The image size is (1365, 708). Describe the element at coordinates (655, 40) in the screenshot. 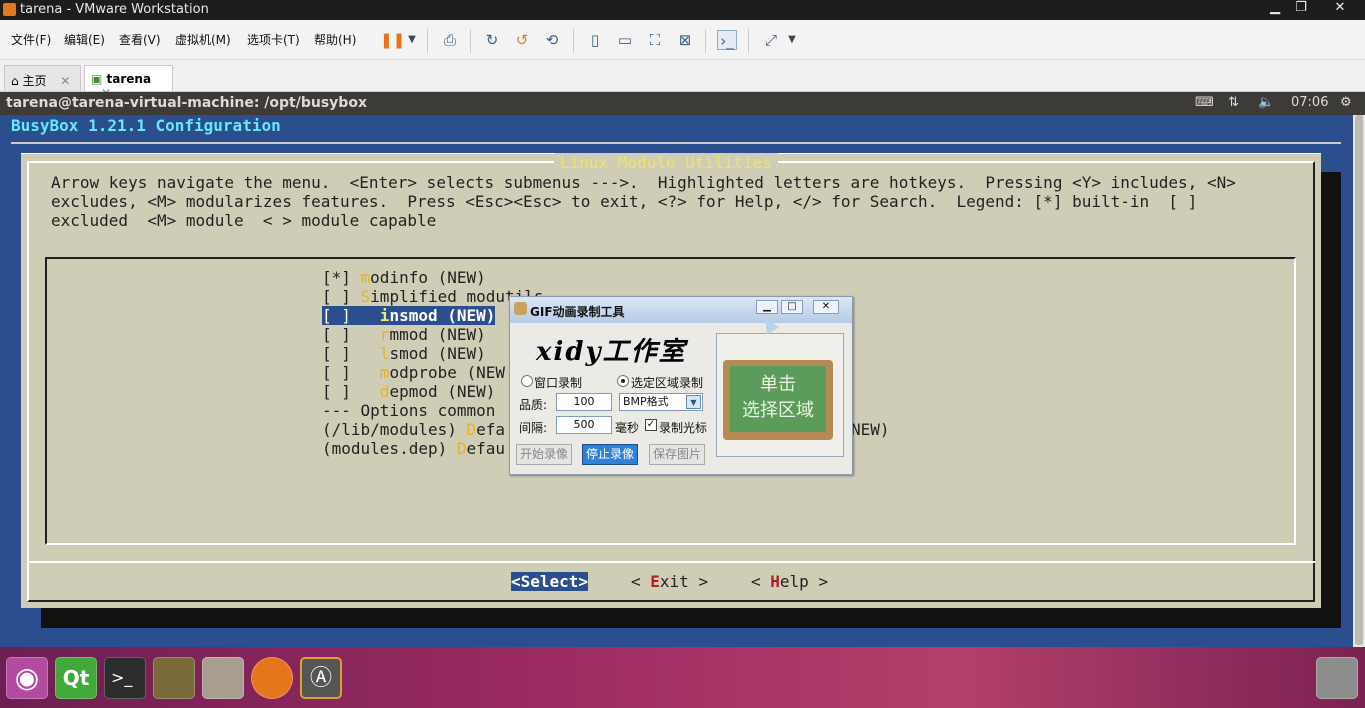

I see `fullscreen-icon: ⛶` at that location.